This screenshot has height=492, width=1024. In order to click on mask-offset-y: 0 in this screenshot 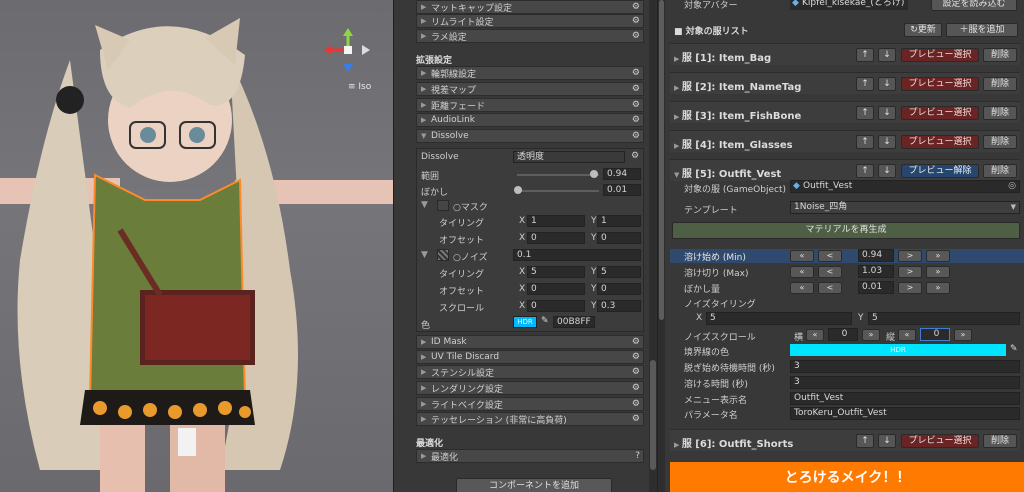, I will do `click(619, 238)`.